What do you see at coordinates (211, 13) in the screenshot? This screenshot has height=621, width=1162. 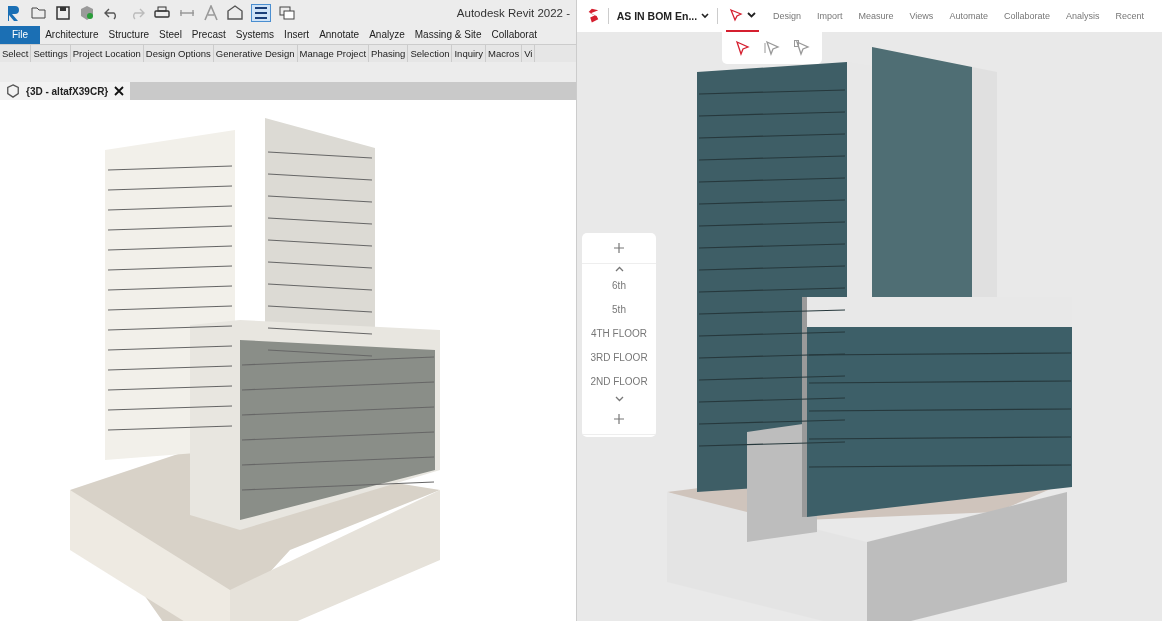 I see `text-icon` at bounding box center [211, 13].